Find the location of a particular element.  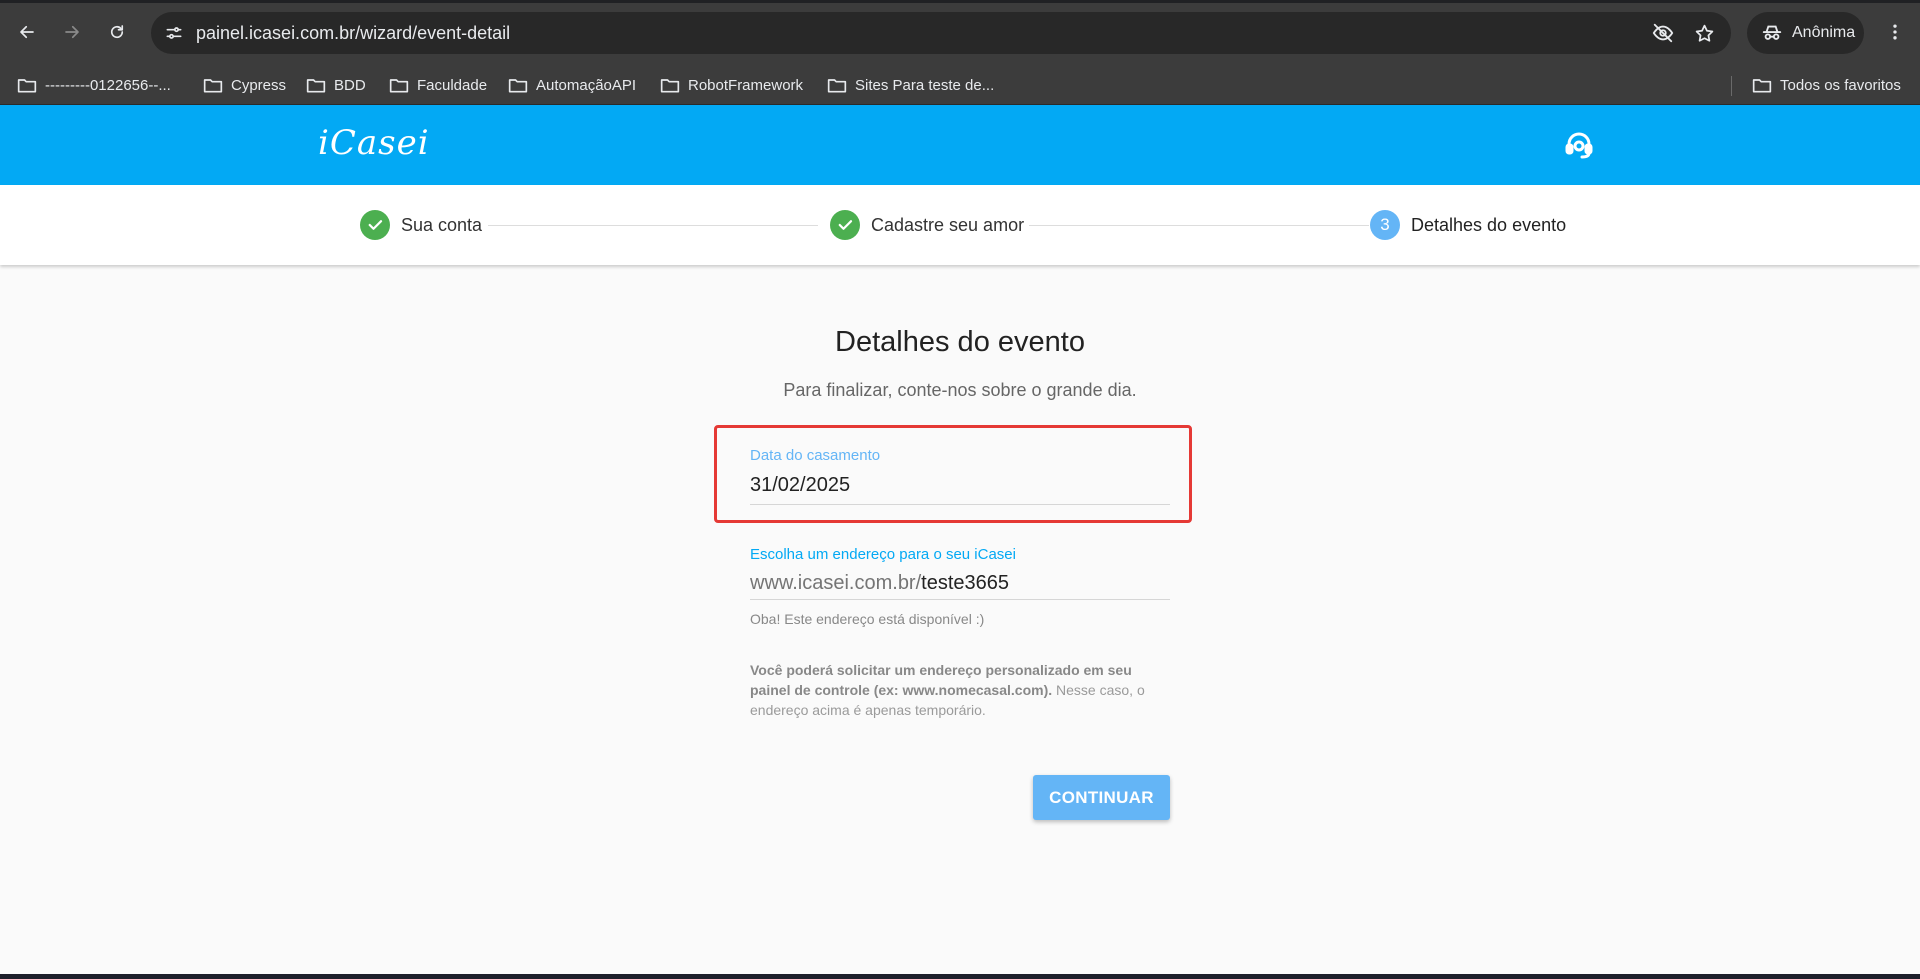

profile-label: Anônima is located at coordinates (1824, 32).